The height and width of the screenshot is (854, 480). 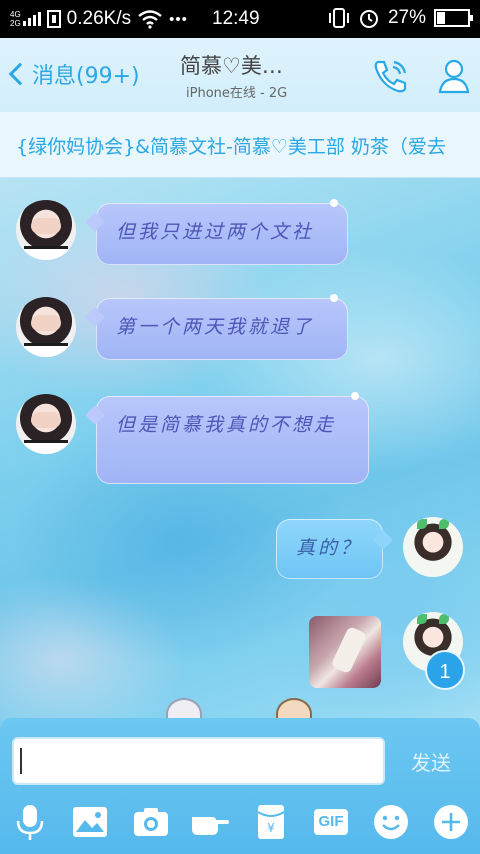 What do you see at coordinates (240, 825) in the screenshot?
I see `composer-toolbar: ¥ GIF` at bounding box center [240, 825].